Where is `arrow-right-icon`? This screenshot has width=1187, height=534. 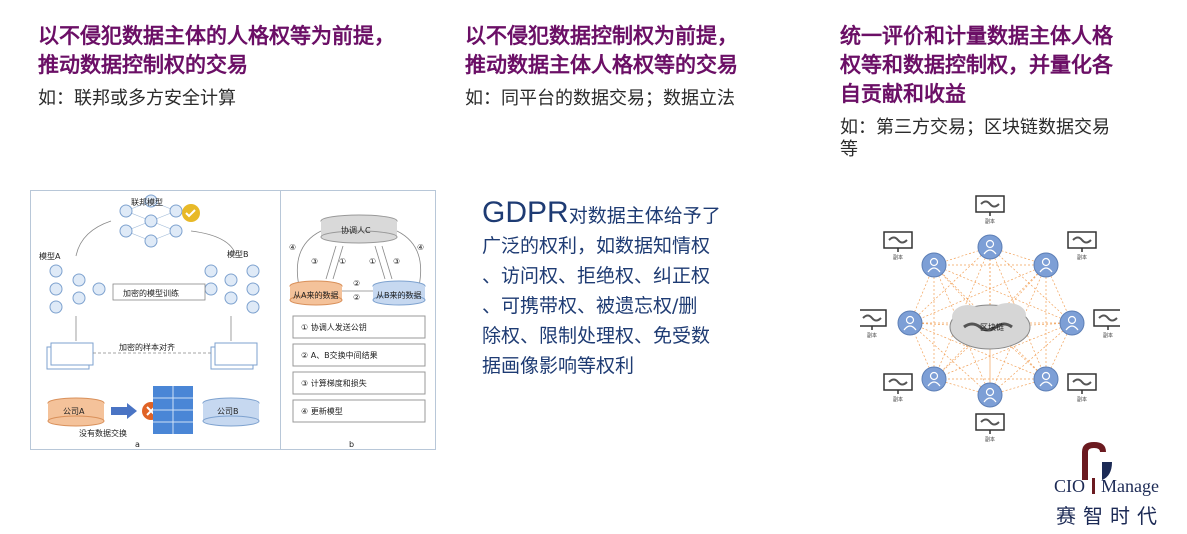
arrow-right-icon is located at coordinates (124, 411).